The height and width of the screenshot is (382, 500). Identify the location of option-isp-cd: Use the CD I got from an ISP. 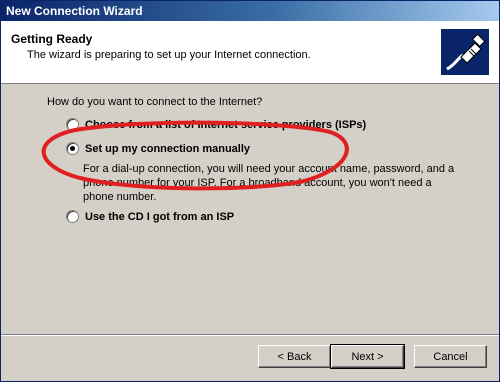
(150, 216).